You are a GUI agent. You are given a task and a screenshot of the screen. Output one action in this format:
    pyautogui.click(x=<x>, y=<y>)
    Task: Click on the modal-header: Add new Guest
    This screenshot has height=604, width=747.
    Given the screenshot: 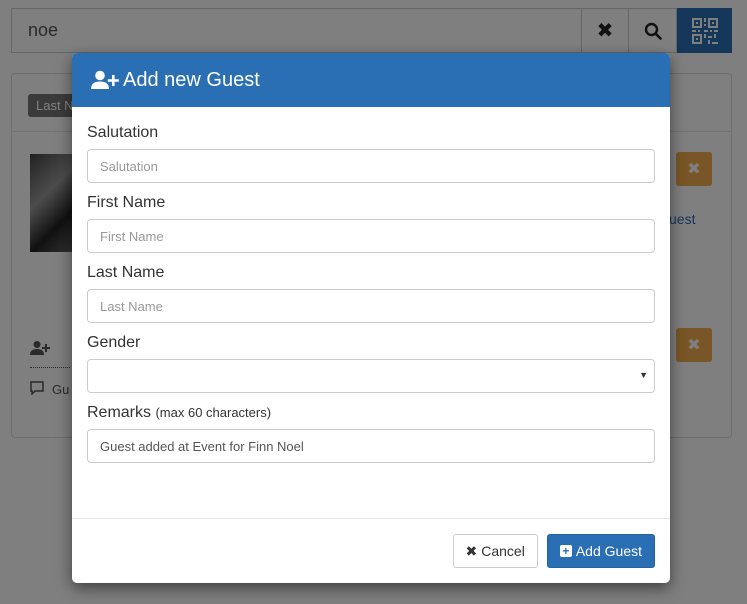 What is the action you would take?
    pyautogui.click(x=371, y=80)
    